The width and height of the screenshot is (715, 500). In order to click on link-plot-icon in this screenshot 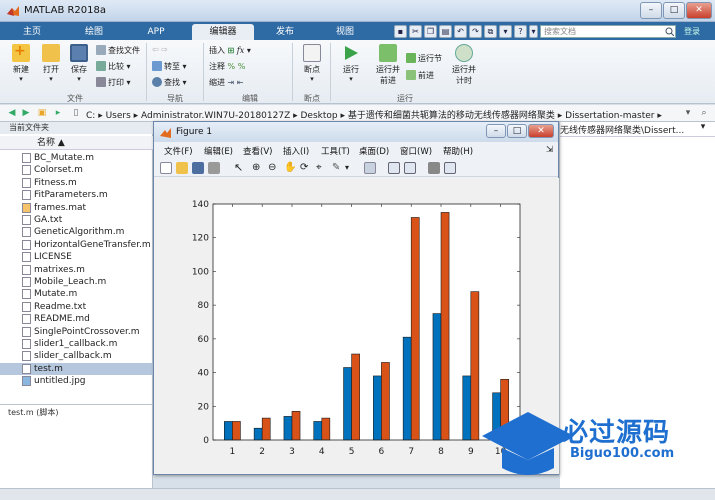, I will do `click(370, 168)`.